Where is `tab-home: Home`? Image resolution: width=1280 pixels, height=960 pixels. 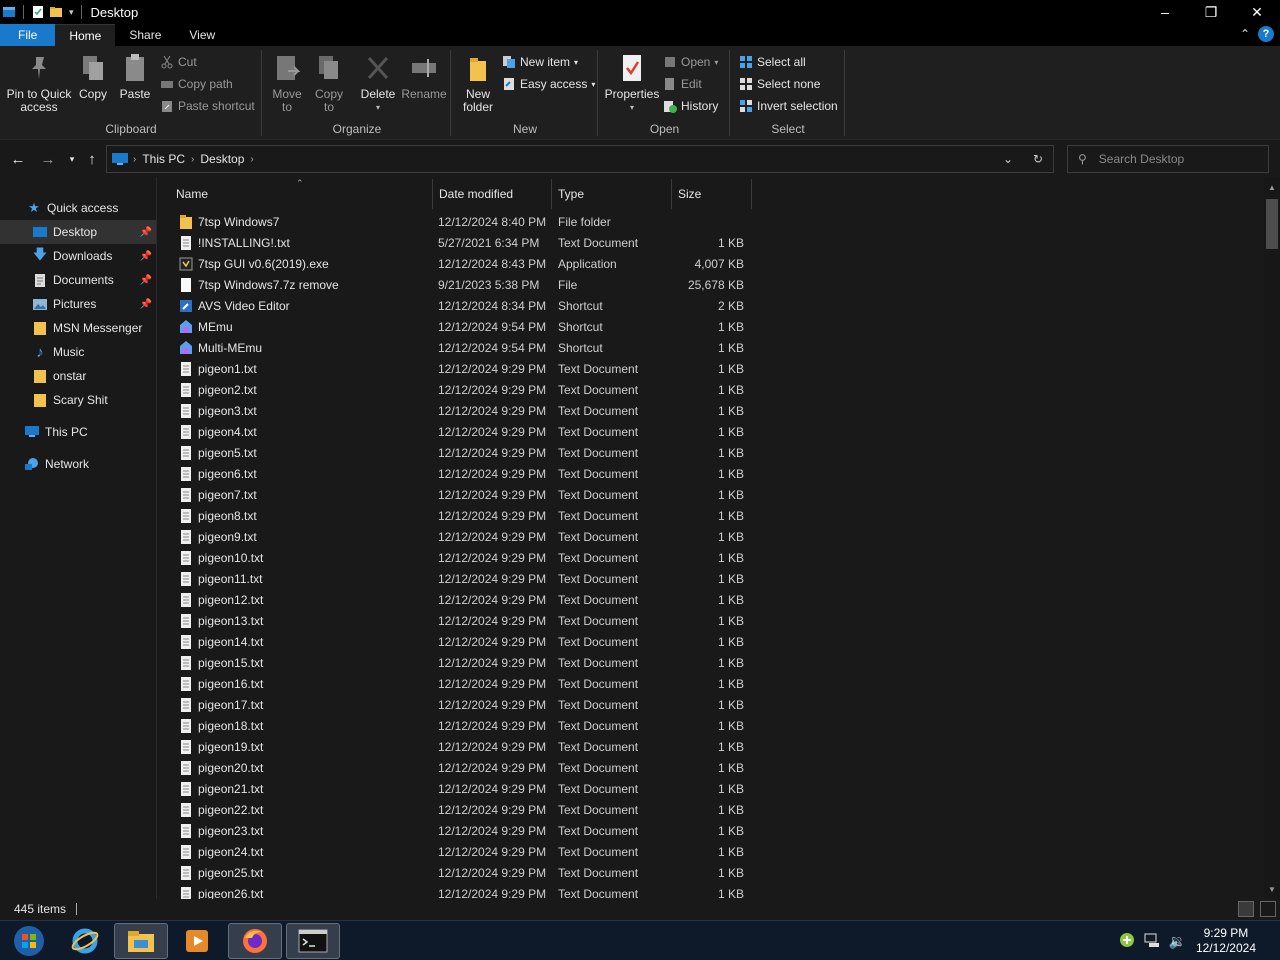 tab-home: Home is located at coordinates (85, 35).